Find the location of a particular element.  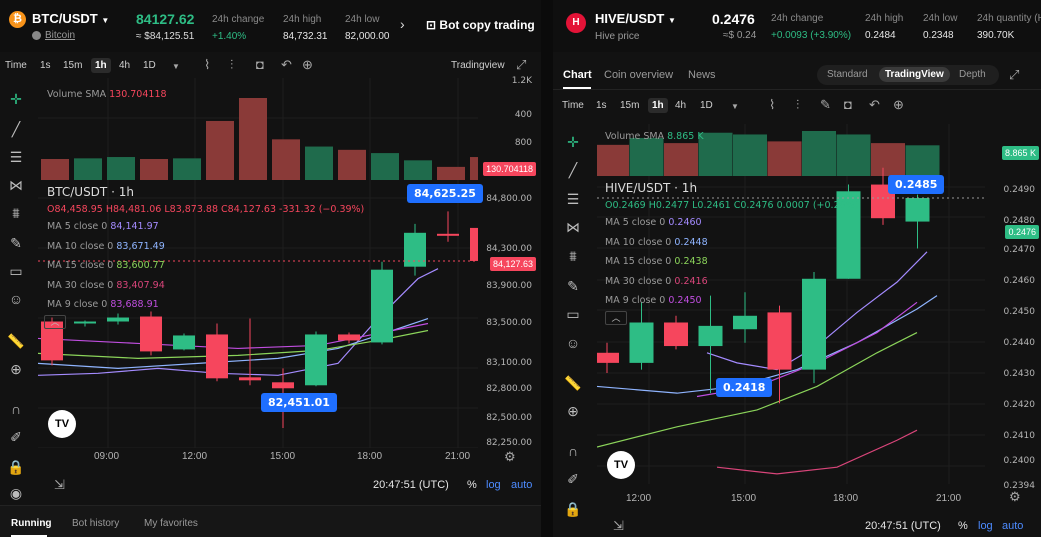

mode-standard: Standard is located at coordinates (847, 74).